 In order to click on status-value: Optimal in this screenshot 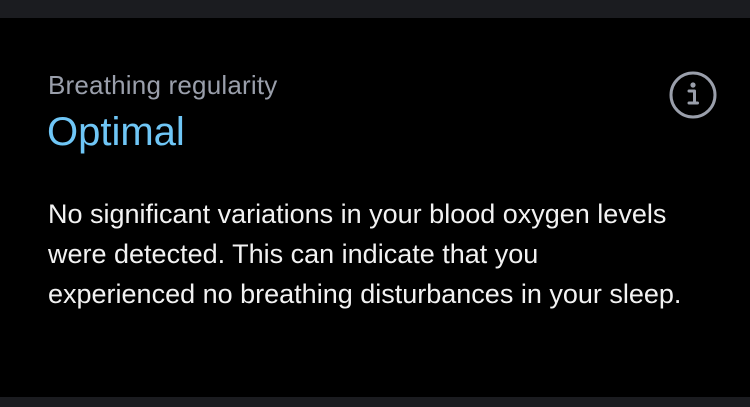, I will do `click(116, 132)`.